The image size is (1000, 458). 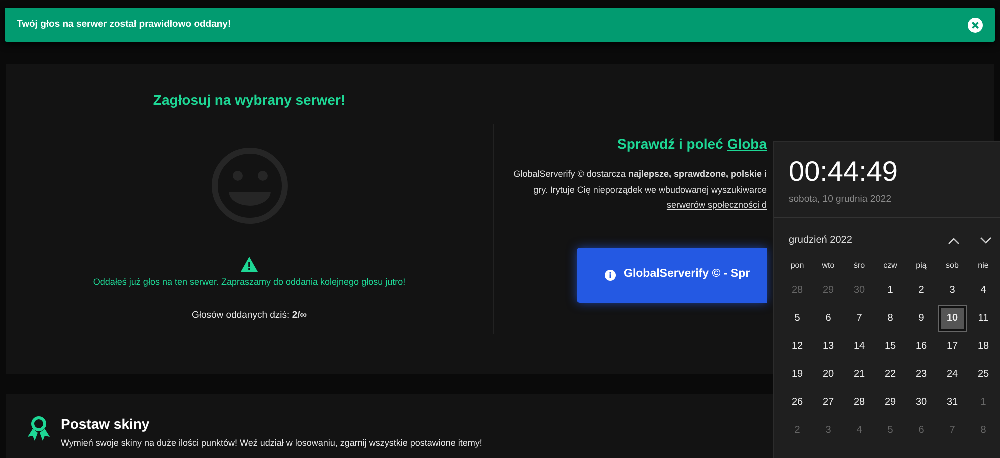 I want to click on weekday-label: czw, so click(x=890, y=266).